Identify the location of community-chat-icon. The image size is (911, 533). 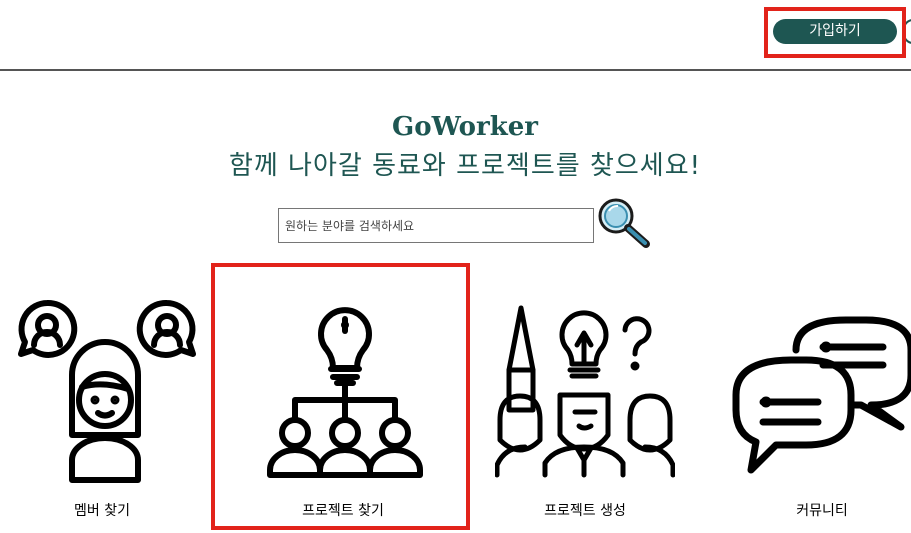
(821, 395).